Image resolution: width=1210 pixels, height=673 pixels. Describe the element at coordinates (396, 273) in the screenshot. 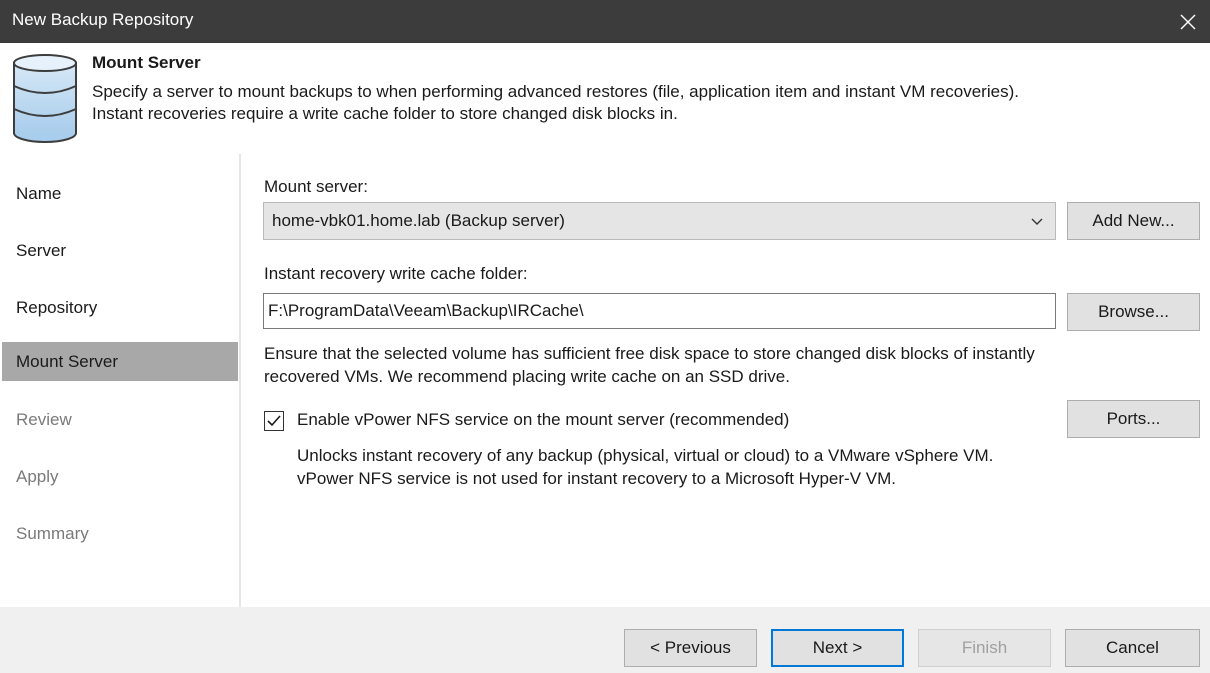

I see `cache-folder-label: Instant recovery write cache folder:` at that location.